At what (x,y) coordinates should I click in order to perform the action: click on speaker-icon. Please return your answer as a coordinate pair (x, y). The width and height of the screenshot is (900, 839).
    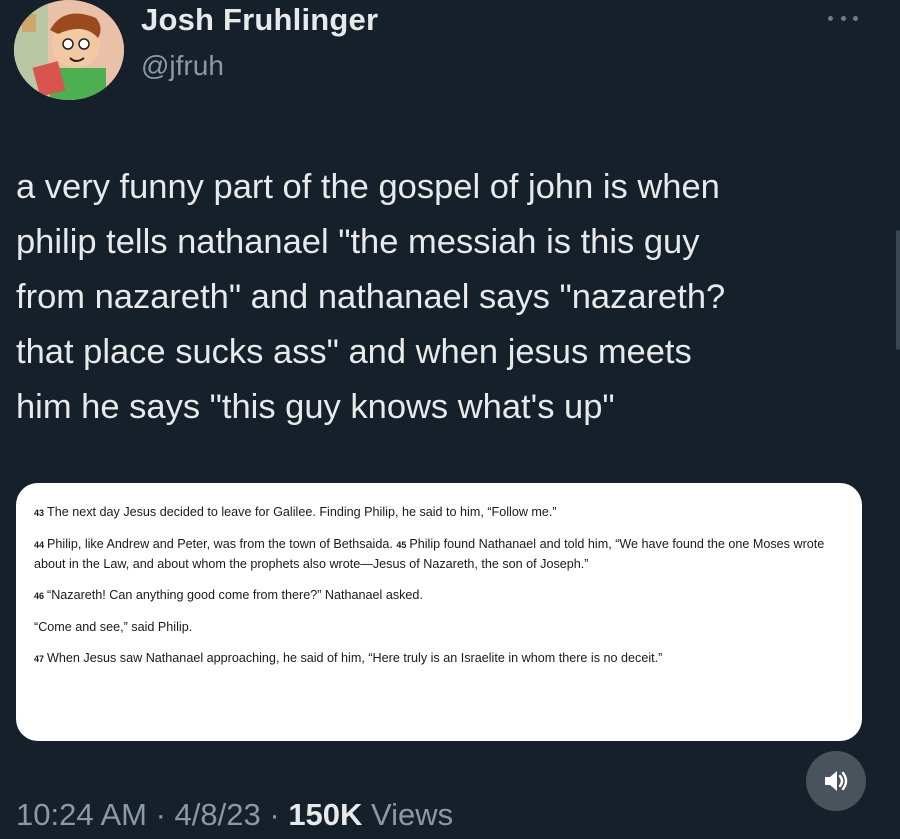
    Looking at the image, I should click on (836, 781).